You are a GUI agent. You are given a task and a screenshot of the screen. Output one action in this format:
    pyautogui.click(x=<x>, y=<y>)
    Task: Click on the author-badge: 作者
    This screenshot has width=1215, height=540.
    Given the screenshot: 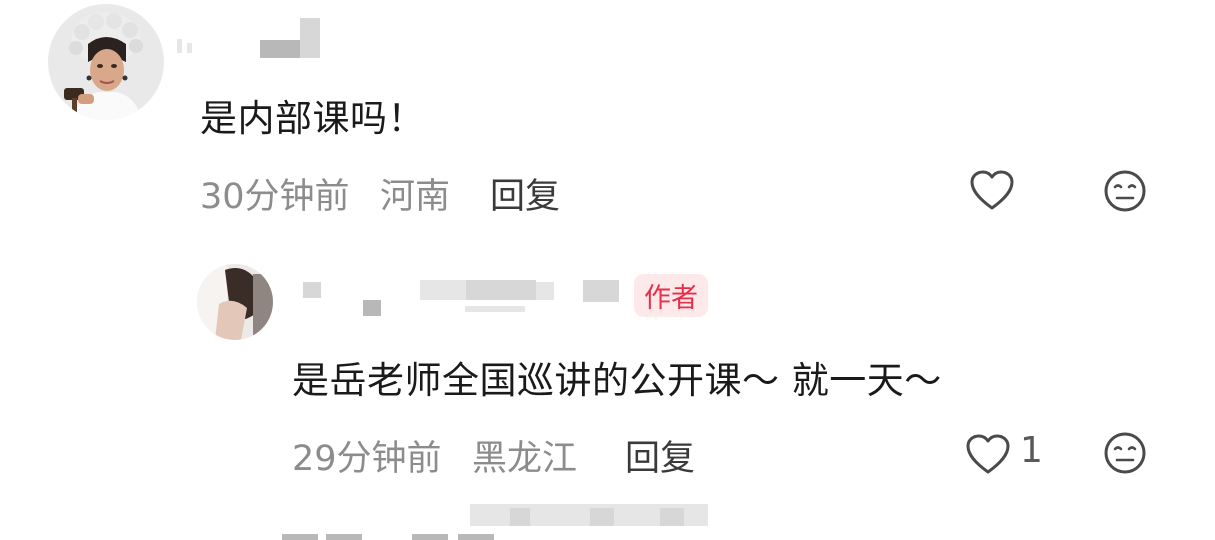 What is the action you would take?
    pyautogui.click(x=671, y=295)
    